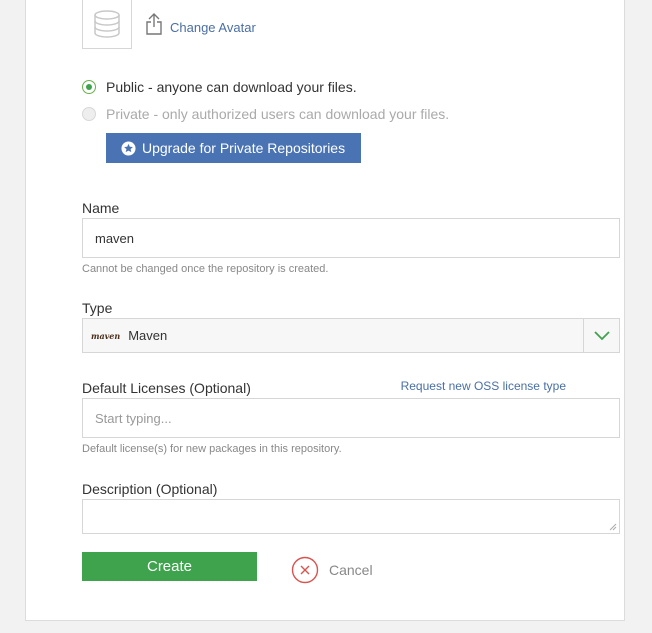 This screenshot has height=633, width=652. Describe the element at coordinates (231, 87) in the screenshot. I see `radio-public-label: Public - anyone can download your files.` at that location.